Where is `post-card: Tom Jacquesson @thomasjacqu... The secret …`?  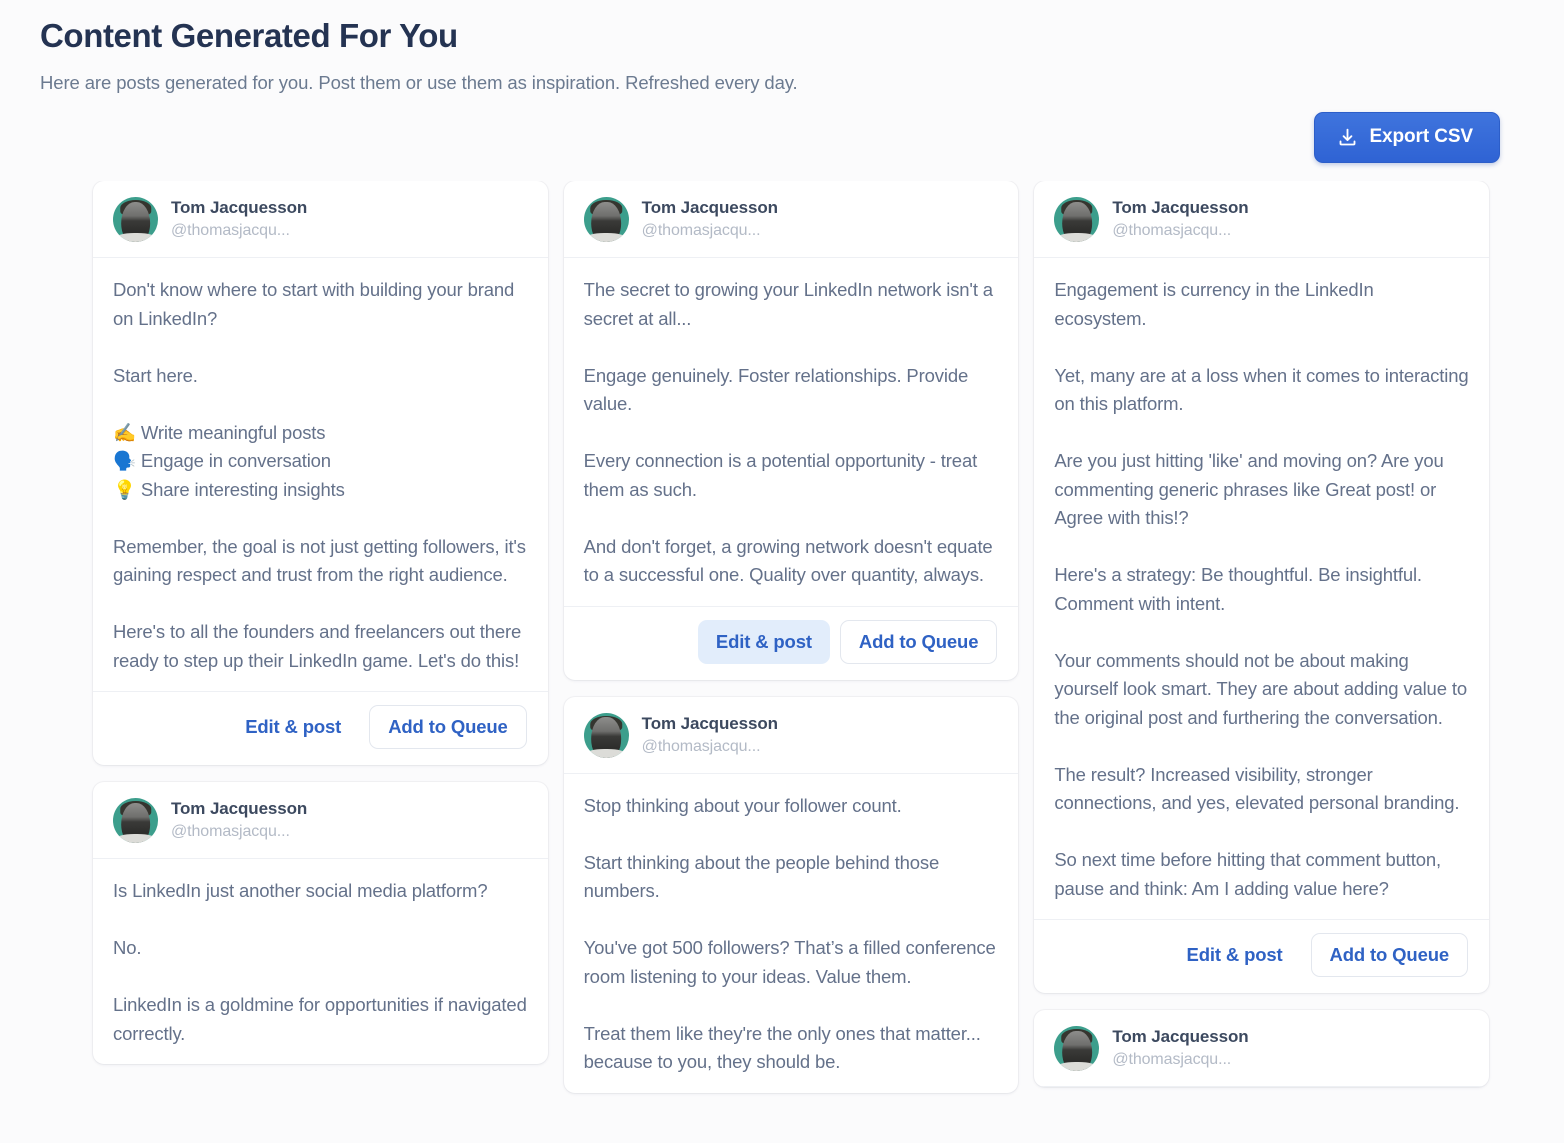 post-card: Tom Jacquesson @thomasjacqu... The secret … is located at coordinates (791, 430).